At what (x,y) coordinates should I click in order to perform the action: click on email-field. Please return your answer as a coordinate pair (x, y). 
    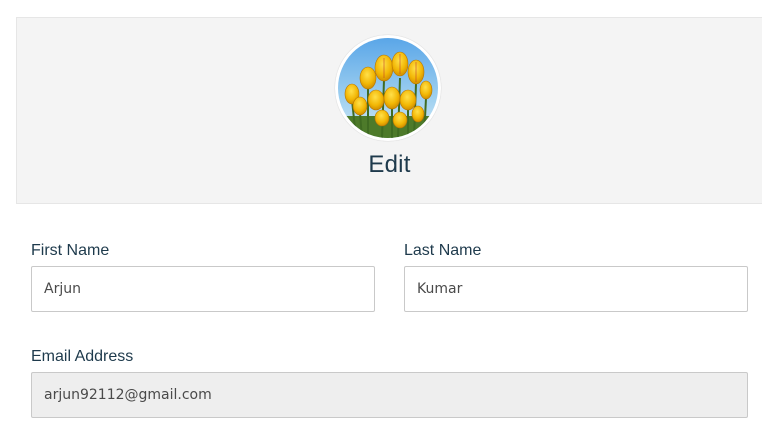
    Looking at the image, I should click on (389, 395).